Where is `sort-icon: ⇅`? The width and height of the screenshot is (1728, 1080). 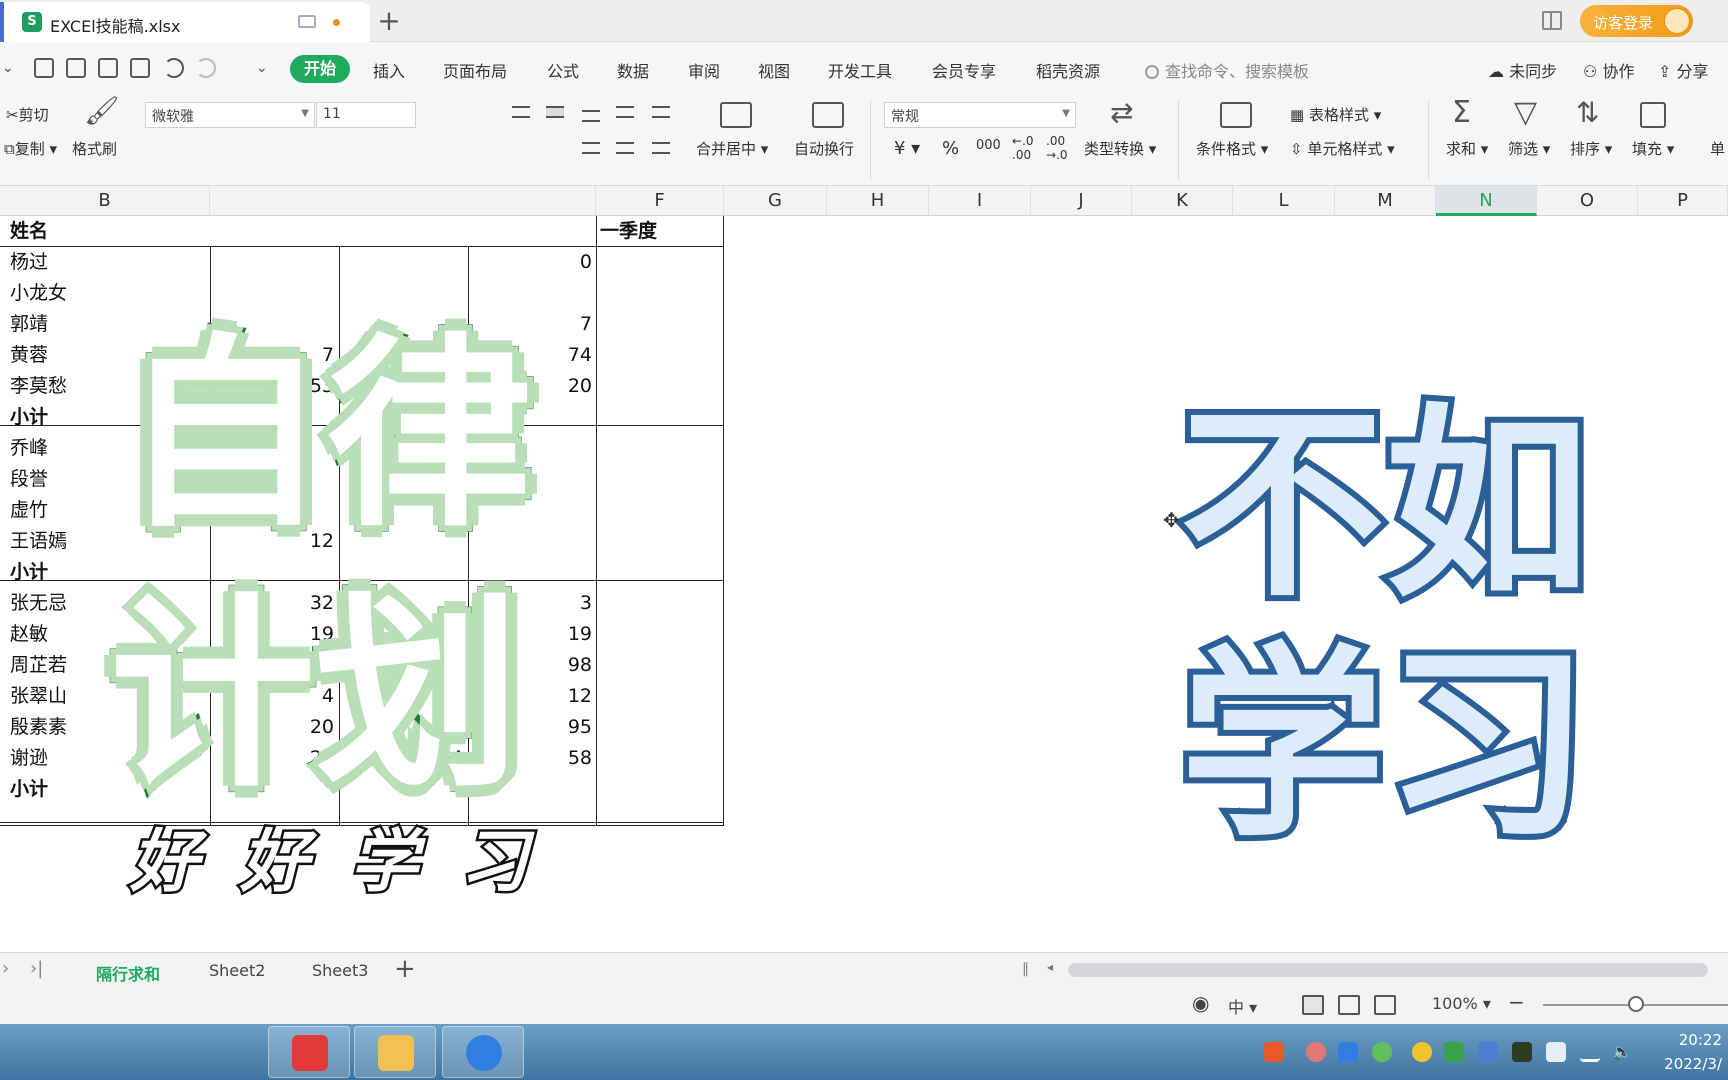 sort-icon: ⇅ is located at coordinates (1587, 113).